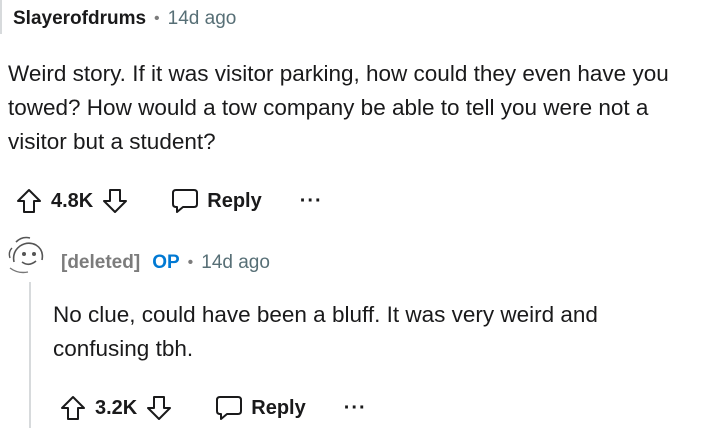  I want to click on comment-header: [deleted] OP • 14d ago, so click(165, 263).